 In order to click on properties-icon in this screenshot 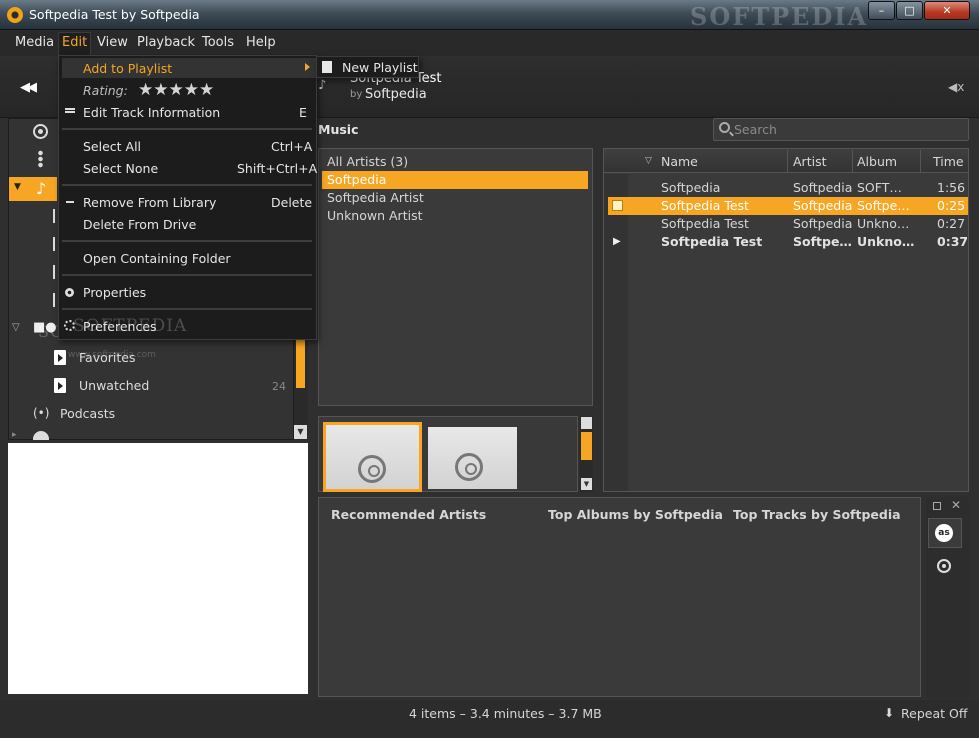, I will do `click(69, 292)`.